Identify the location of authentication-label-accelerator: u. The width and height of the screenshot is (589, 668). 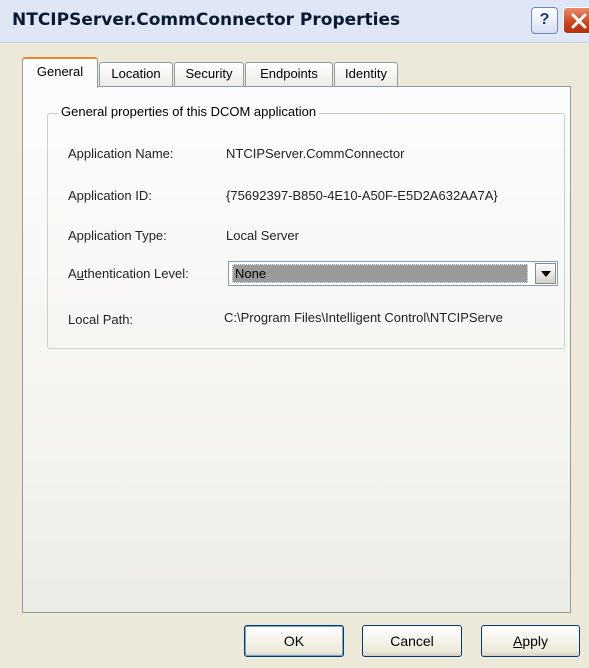
(80, 273).